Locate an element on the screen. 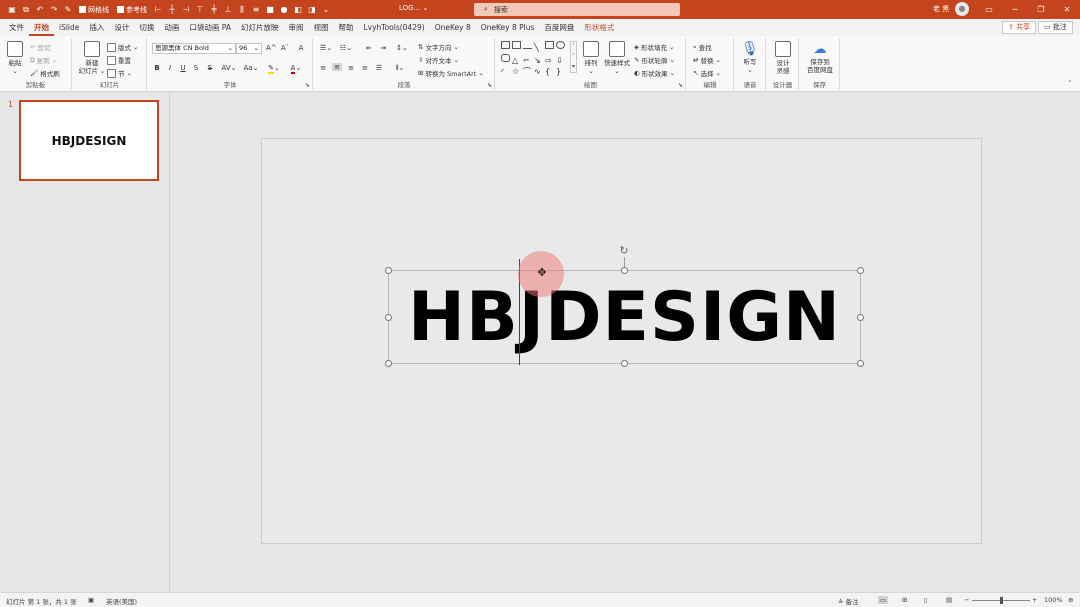 This screenshot has width=1080, height=607. cut-button: ✂ 剪切 is located at coordinates (40, 47).